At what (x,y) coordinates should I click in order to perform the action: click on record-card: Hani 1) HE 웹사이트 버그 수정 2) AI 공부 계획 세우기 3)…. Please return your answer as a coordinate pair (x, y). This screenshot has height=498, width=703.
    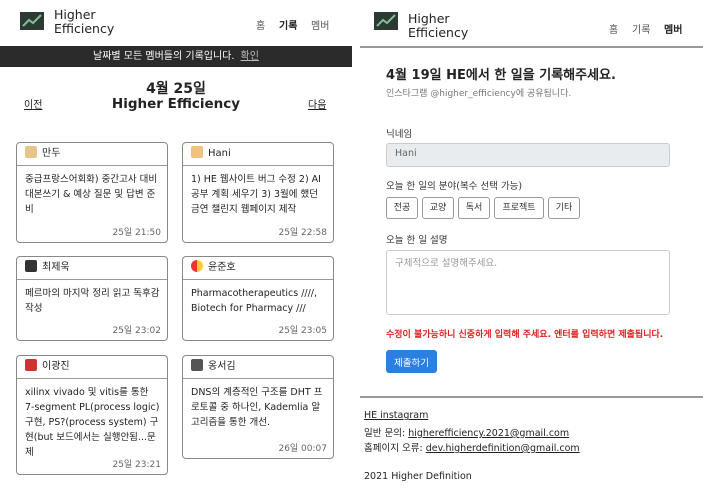
    Looking at the image, I should click on (258, 192).